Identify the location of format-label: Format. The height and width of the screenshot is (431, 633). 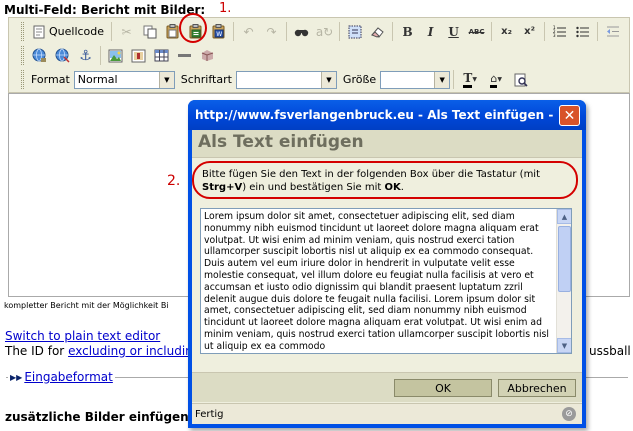
(50, 79).